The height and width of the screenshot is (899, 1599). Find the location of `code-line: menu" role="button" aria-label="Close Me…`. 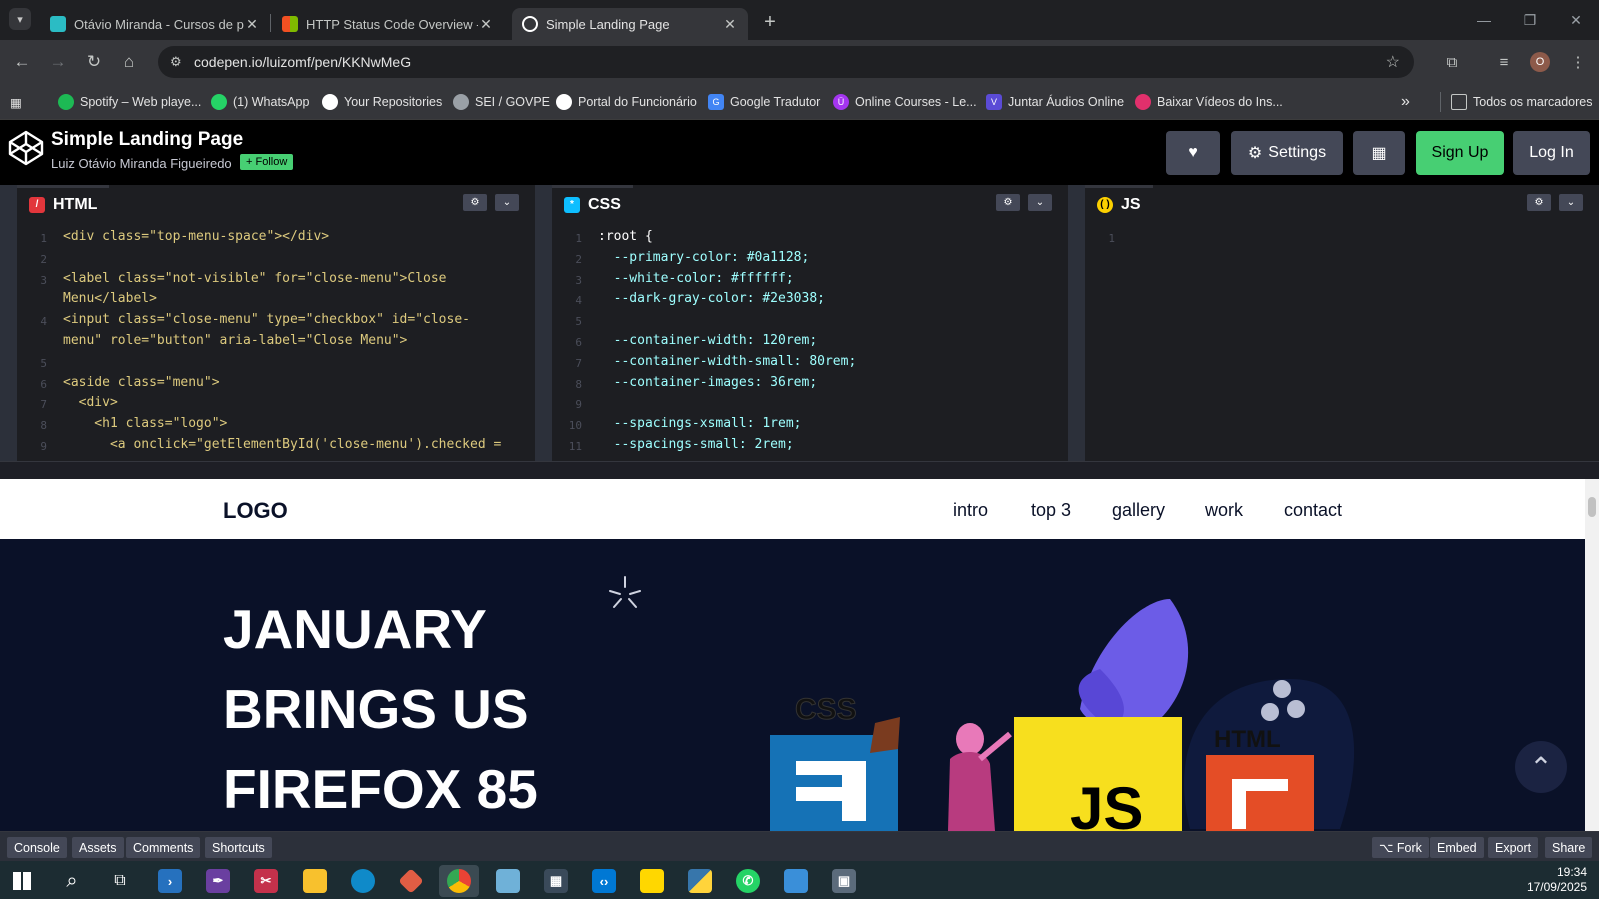

code-line: menu" role="button" aria-label="Close Me… is located at coordinates (235, 341).